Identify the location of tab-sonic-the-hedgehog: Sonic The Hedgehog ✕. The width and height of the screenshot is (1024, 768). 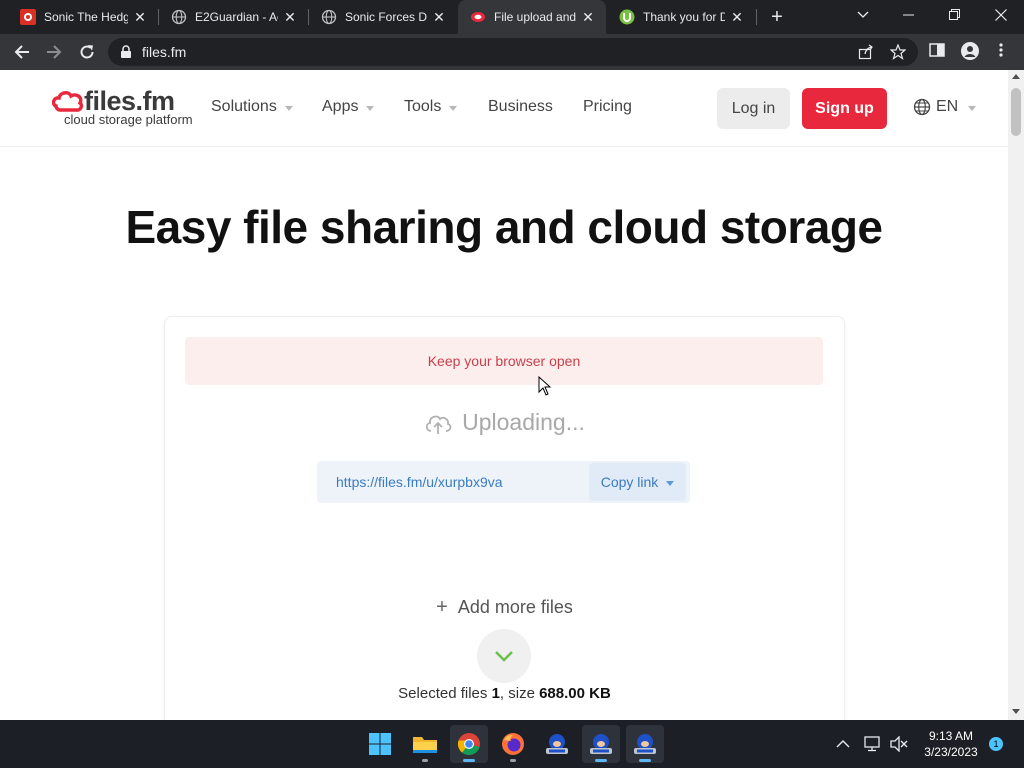
(83, 17).